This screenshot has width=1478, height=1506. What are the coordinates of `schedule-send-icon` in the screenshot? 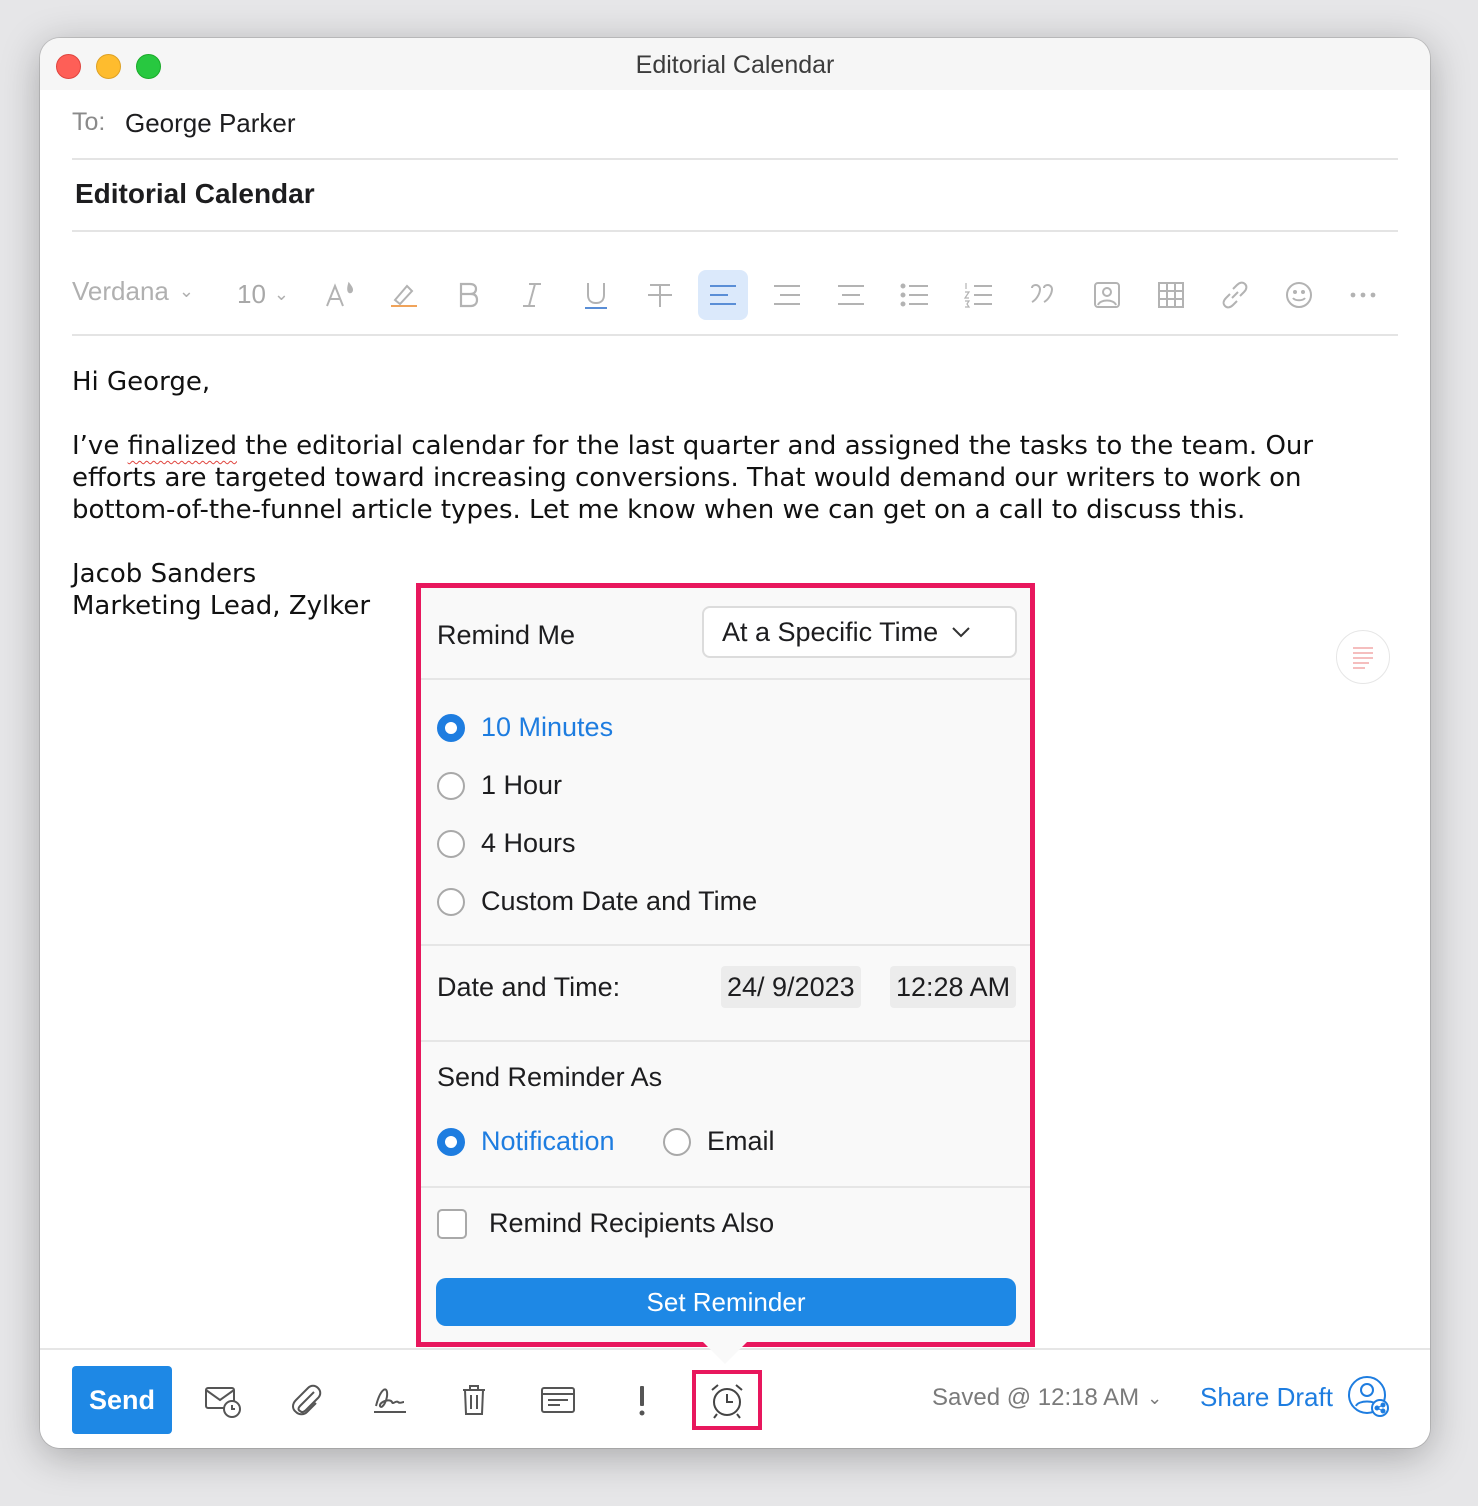 It's located at (222, 1400).